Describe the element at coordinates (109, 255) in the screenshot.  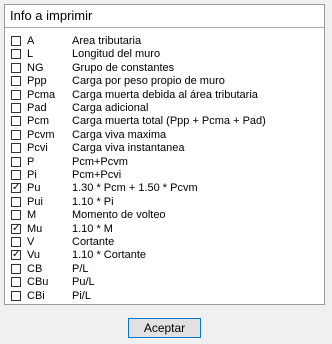
I see `item-description: 1.10 * Cortante` at that location.